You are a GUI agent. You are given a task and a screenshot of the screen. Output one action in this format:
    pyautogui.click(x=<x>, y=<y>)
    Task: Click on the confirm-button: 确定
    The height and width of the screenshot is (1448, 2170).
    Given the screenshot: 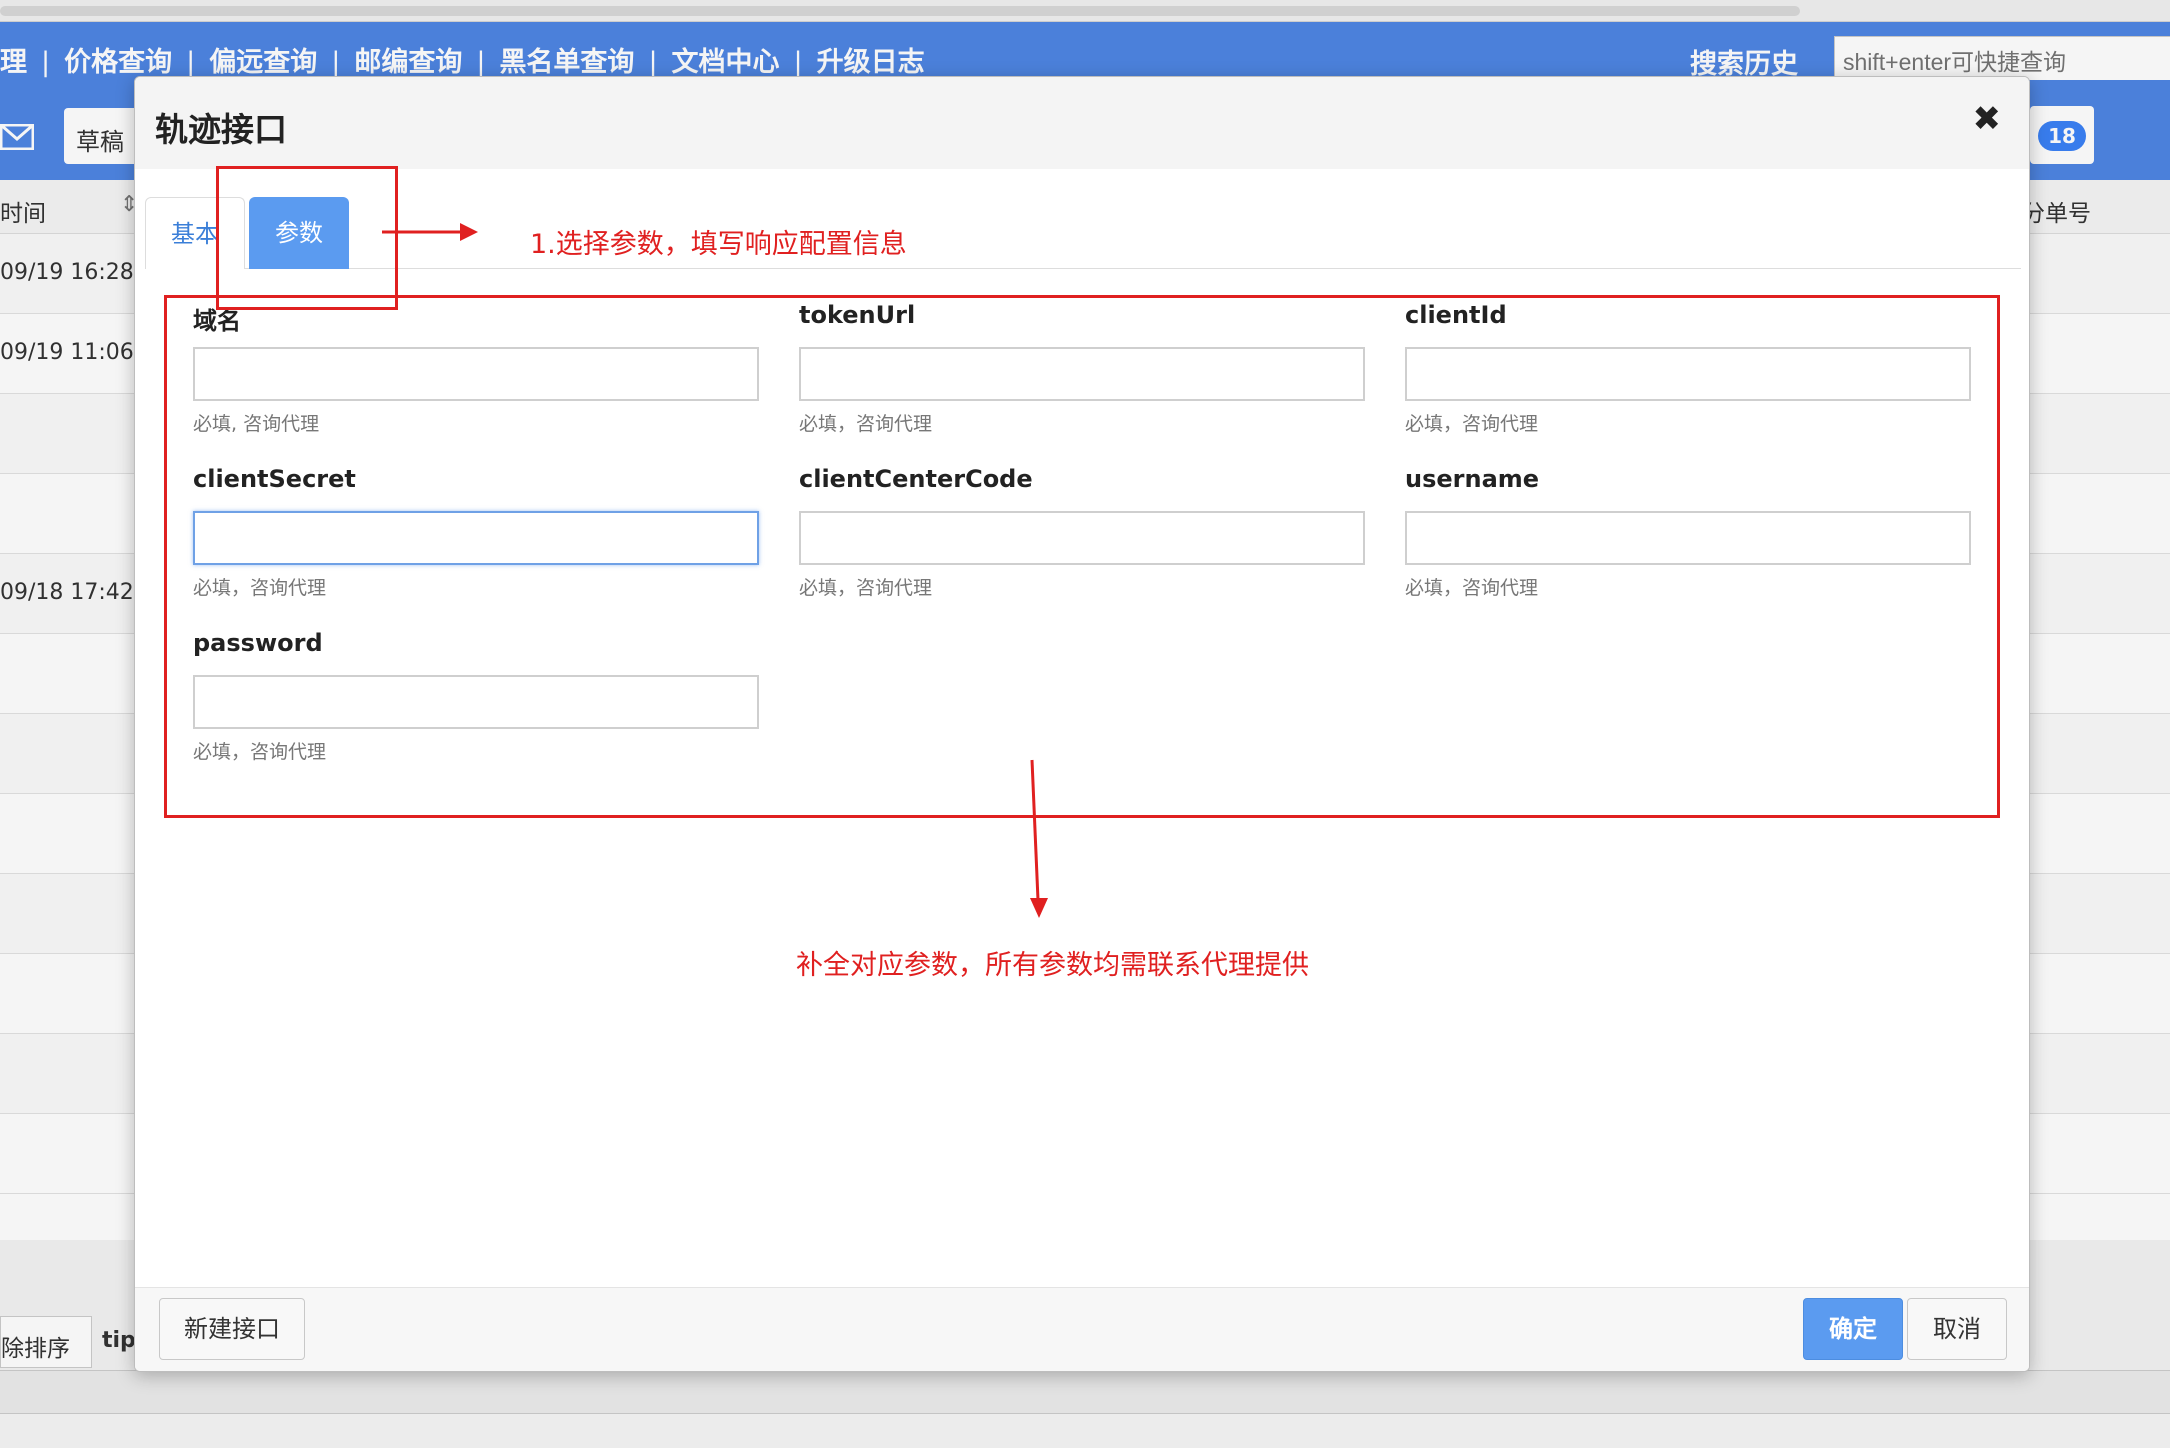 What is the action you would take?
    pyautogui.click(x=1853, y=1329)
    